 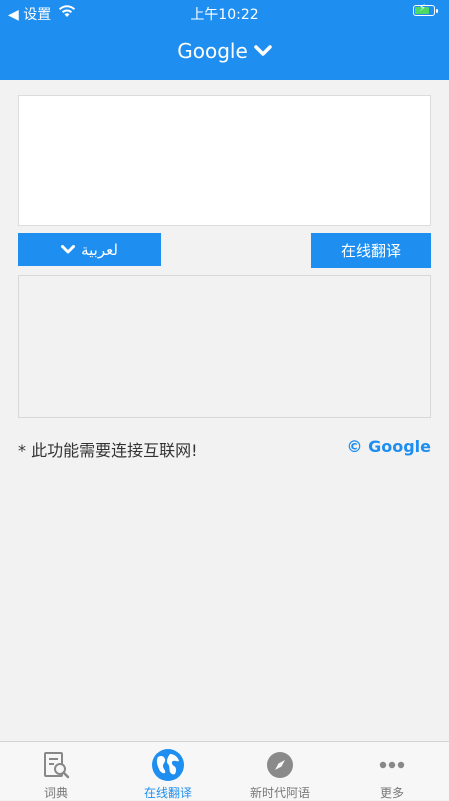 I want to click on status-bar: ◀ 设置 上午10:22 ⚡, so click(x=224, y=12).